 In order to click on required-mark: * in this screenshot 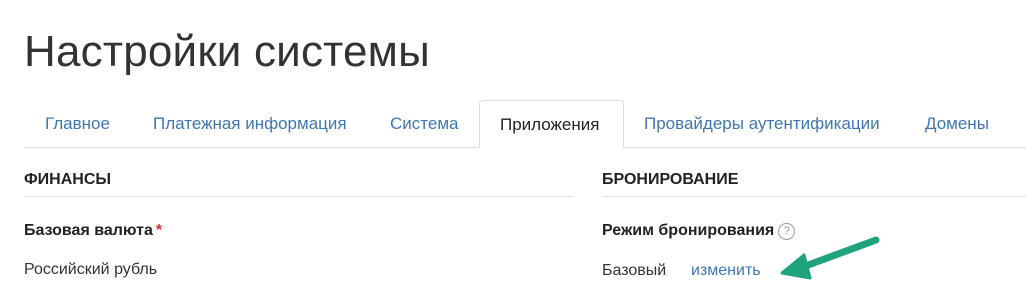, I will do `click(159, 230)`.